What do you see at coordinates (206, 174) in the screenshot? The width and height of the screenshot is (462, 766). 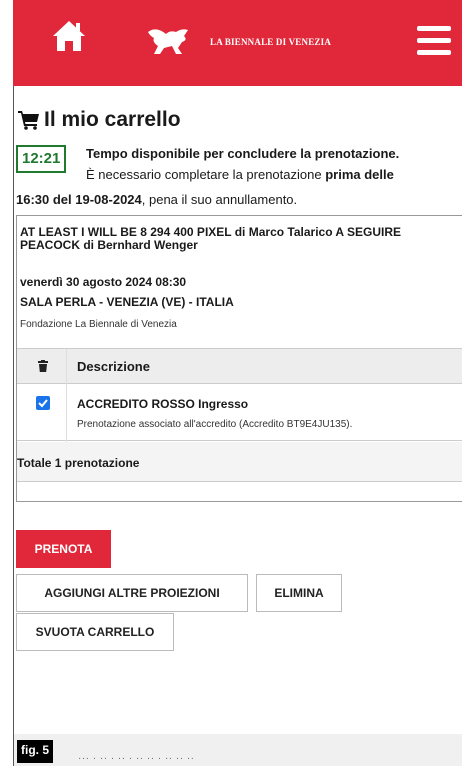 I see `deadline-text-pre: È necessario completare la prenotazione` at bounding box center [206, 174].